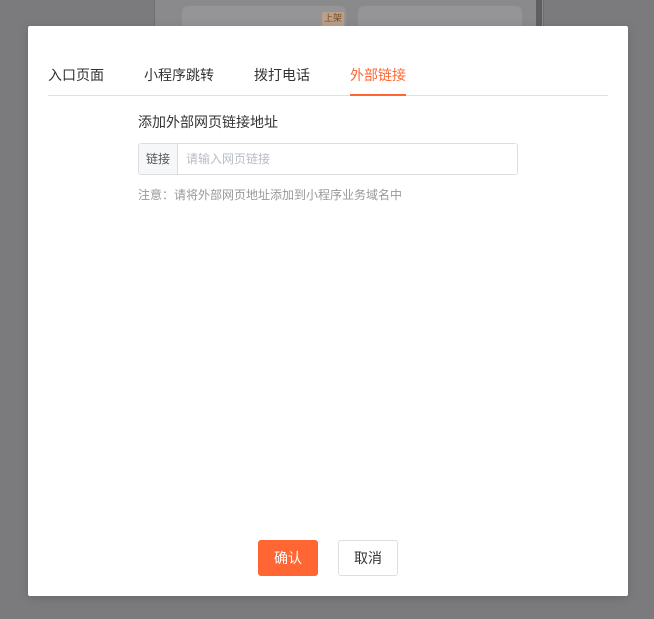 This screenshot has height=619, width=654. Describe the element at coordinates (288, 558) in the screenshot. I see `confirm-button: 确认` at that location.